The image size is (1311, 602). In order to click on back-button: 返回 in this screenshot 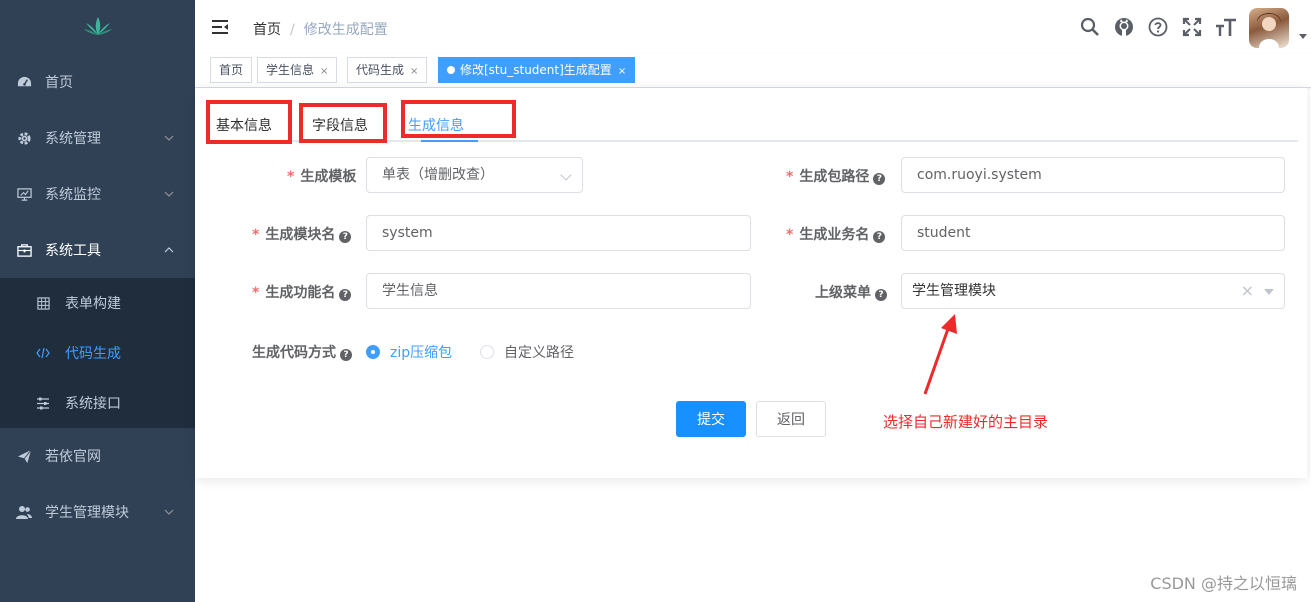, I will do `click(791, 419)`.